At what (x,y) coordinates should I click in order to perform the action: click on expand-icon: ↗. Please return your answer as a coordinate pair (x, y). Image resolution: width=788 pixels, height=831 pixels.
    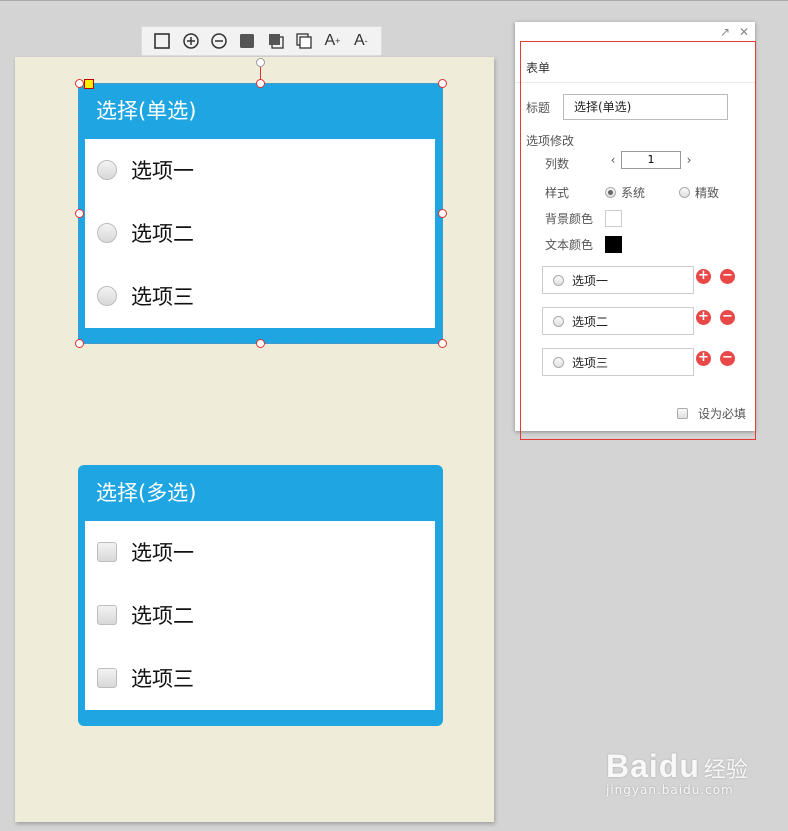
    Looking at the image, I should click on (725, 32).